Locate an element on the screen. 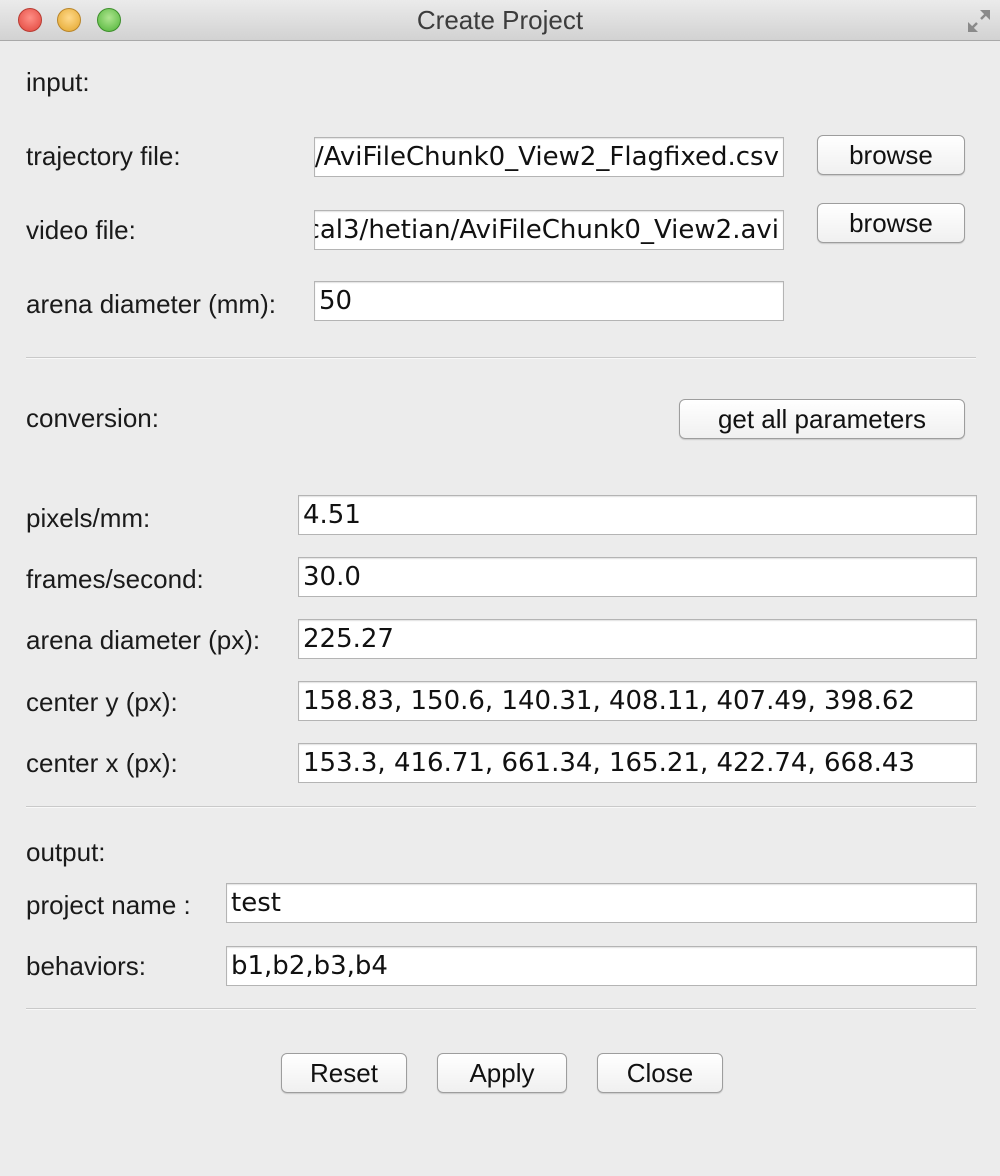 This screenshot has height=1176, width=1000. input-section-label: input: is located at coordinates (58, 82).